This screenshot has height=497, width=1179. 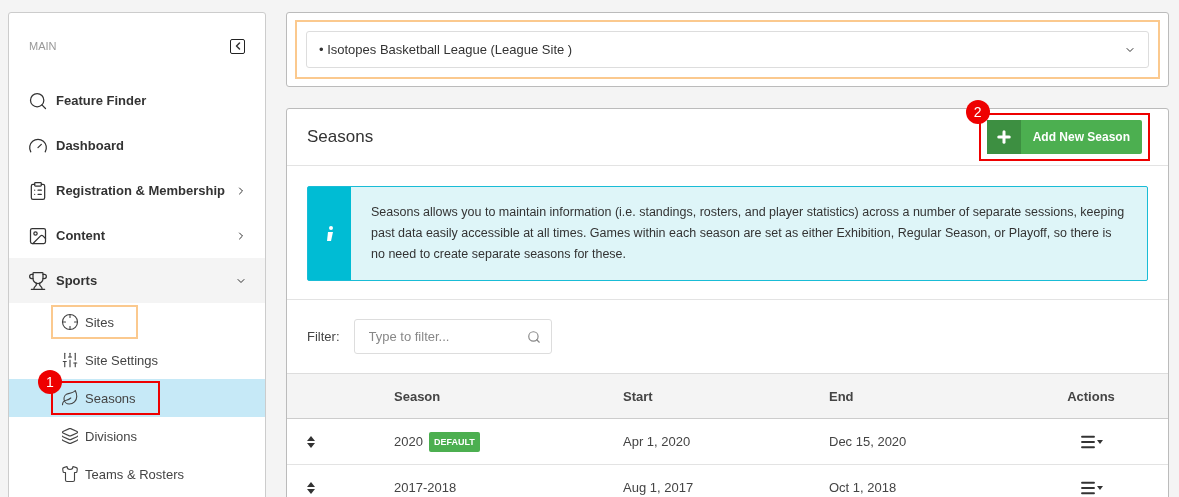 What do you see at coordinates (38, 235) in the screenshot?
I see `image-icon` at bounding box center [38, 235].